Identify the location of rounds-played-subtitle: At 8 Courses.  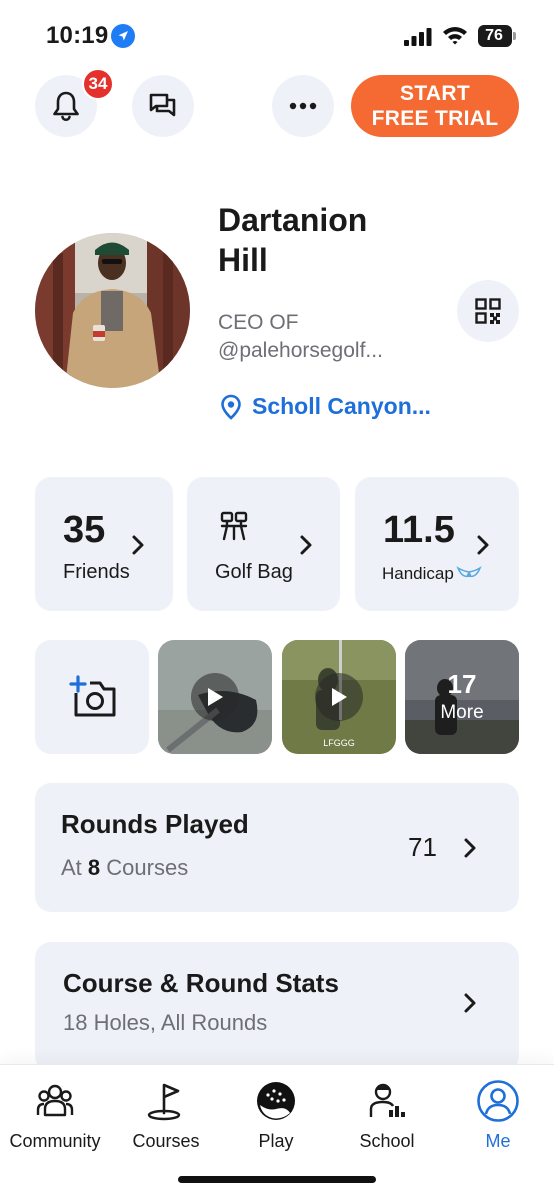
(124, 868).